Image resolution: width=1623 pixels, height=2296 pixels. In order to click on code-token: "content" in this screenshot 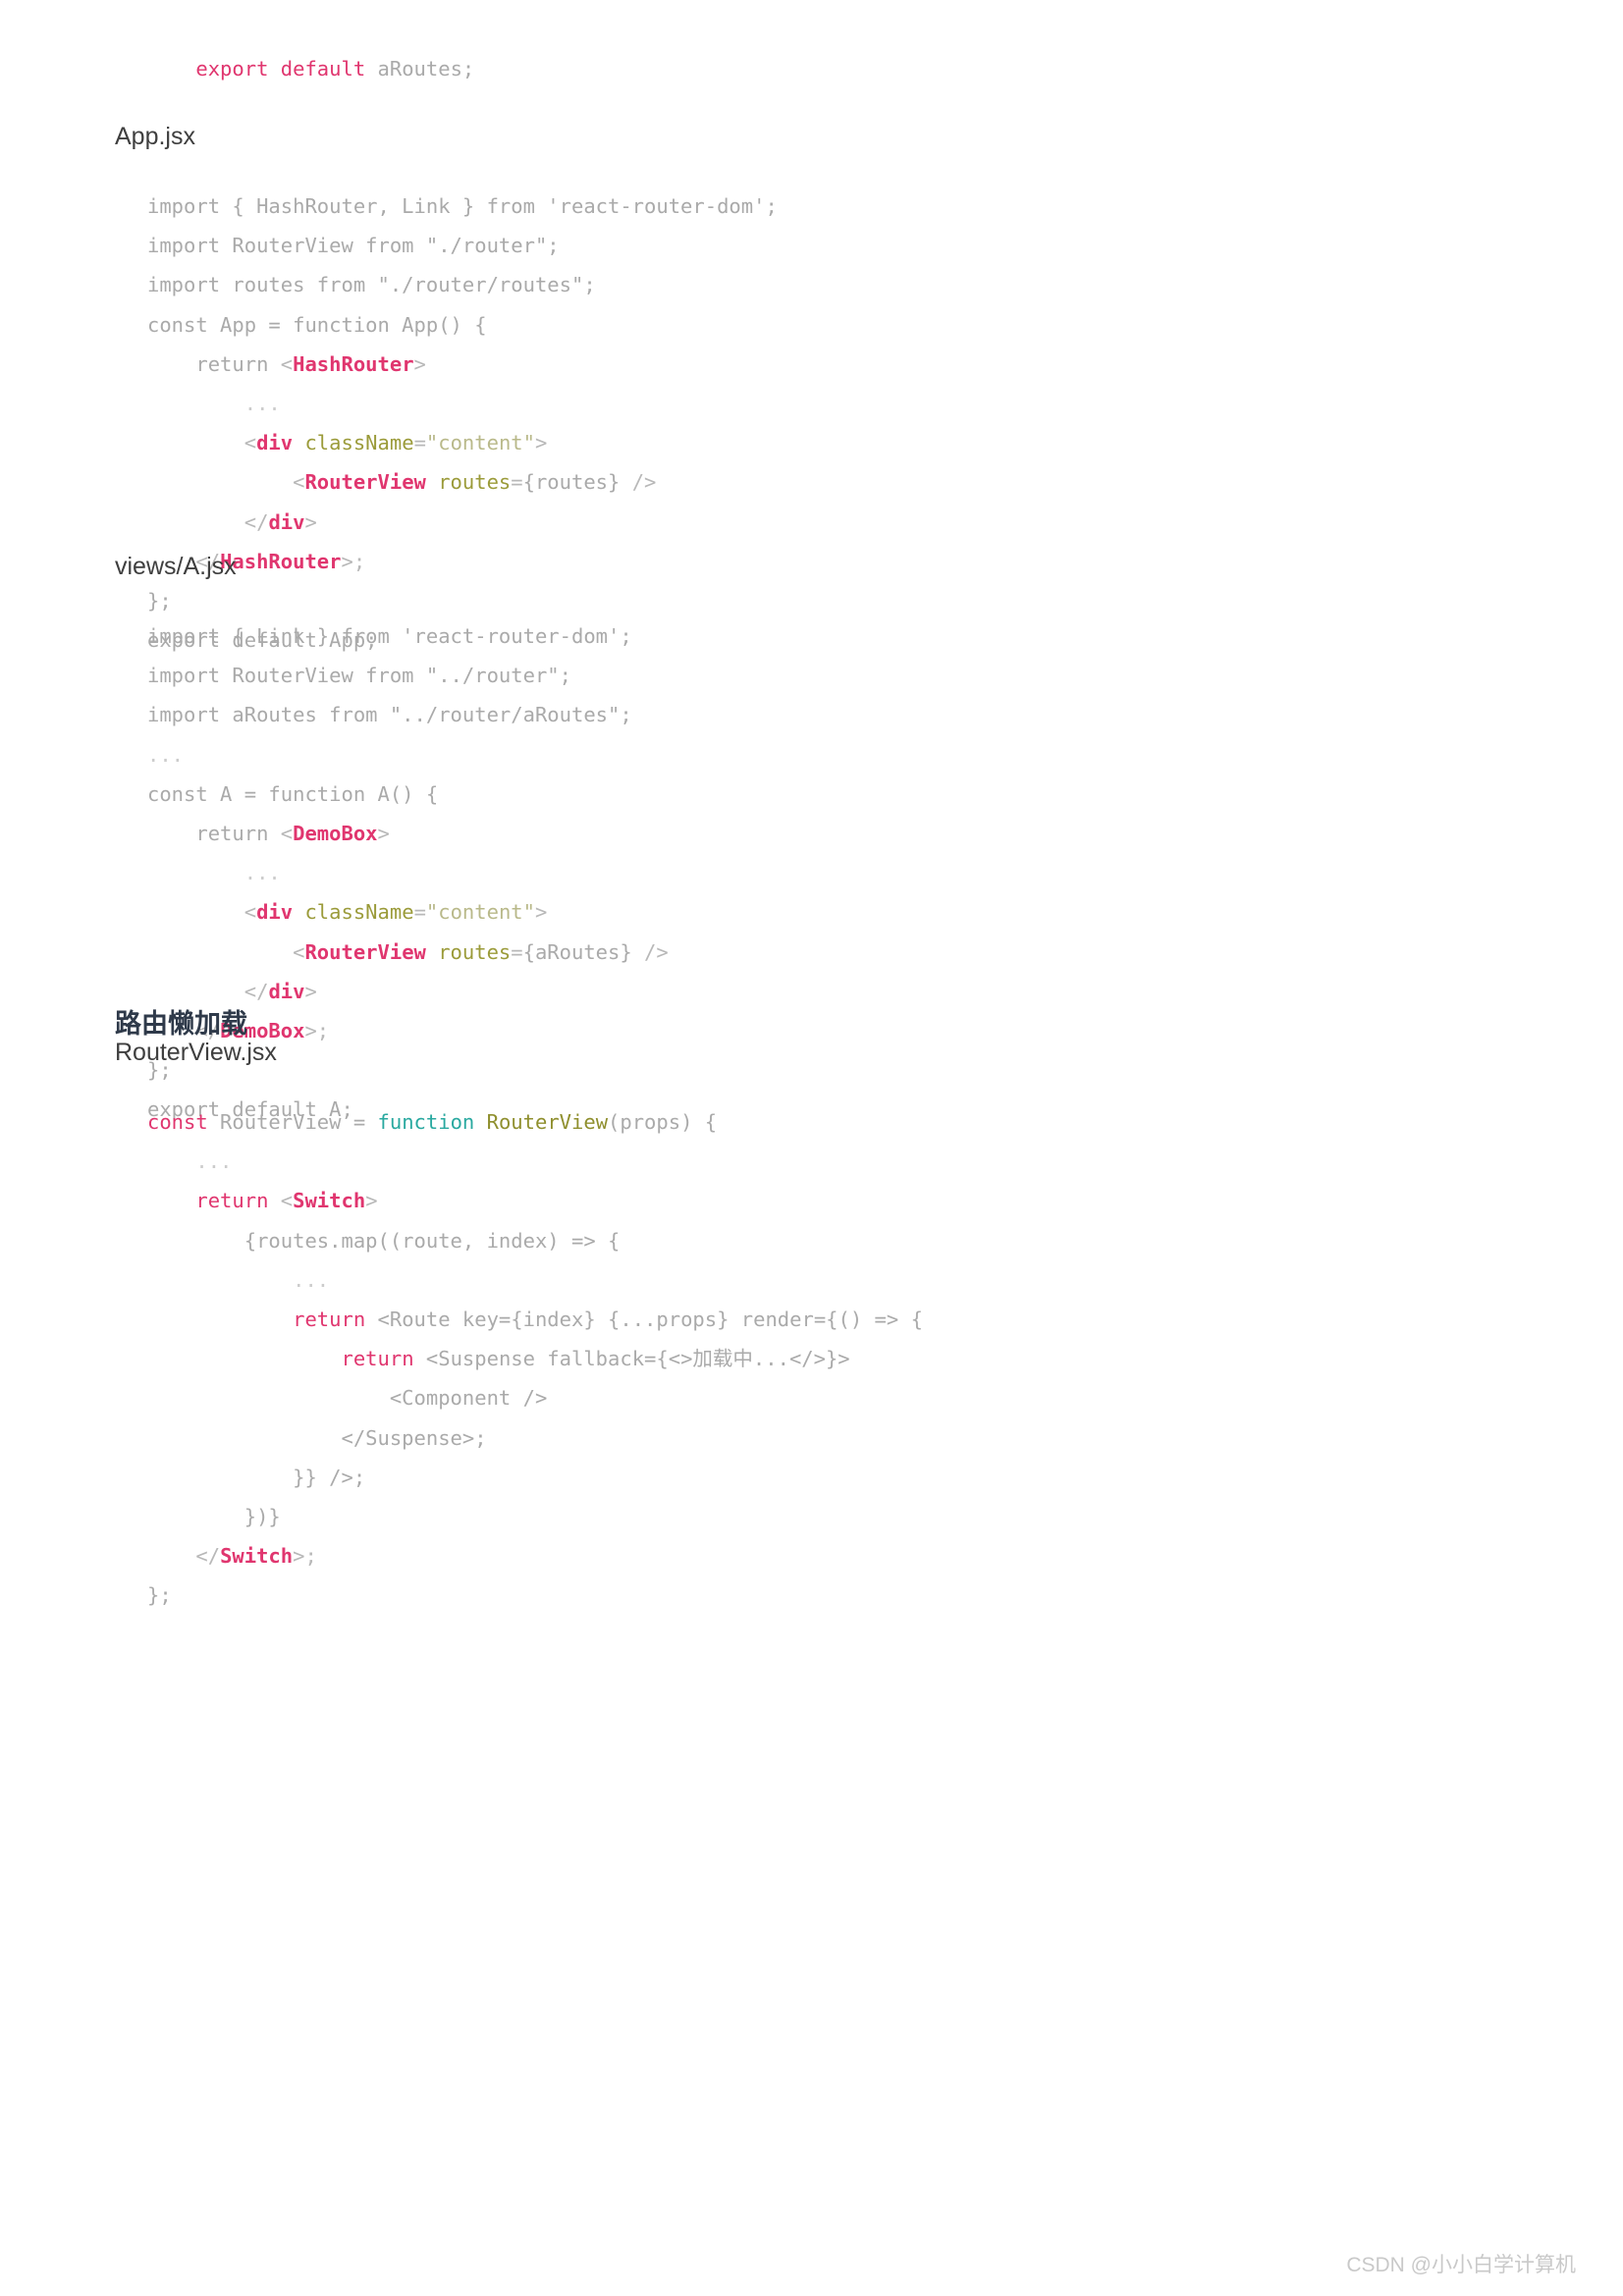, I will do `click(480, 443)`.